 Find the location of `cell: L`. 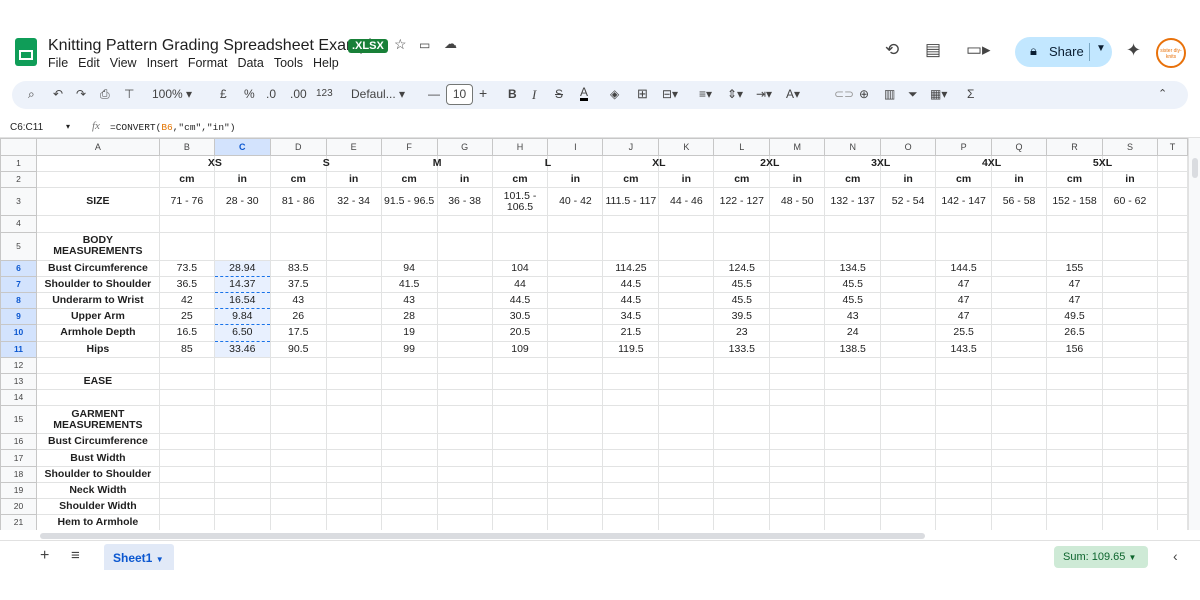

cell: L is located at coordinates (547, 163).